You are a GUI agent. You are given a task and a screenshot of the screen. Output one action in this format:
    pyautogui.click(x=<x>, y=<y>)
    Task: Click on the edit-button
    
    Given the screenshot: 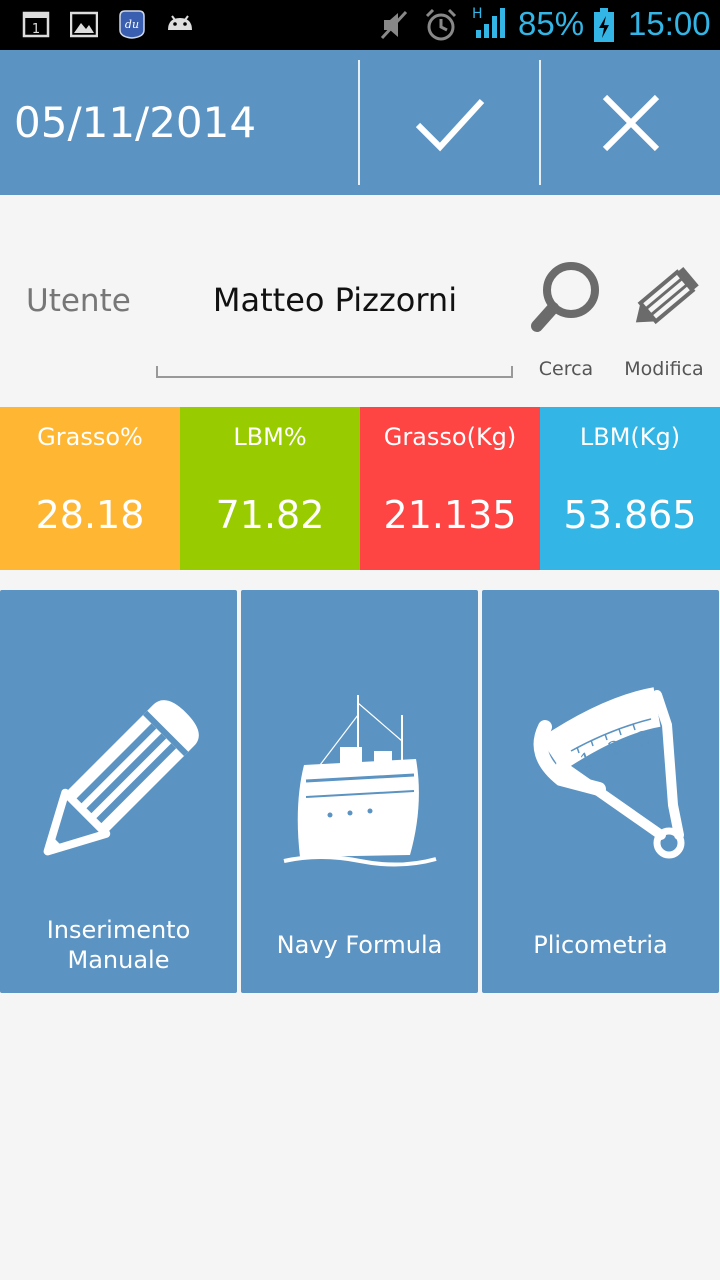 What is the action you would take?
    pyautogui.click(x=665, y=300)
    